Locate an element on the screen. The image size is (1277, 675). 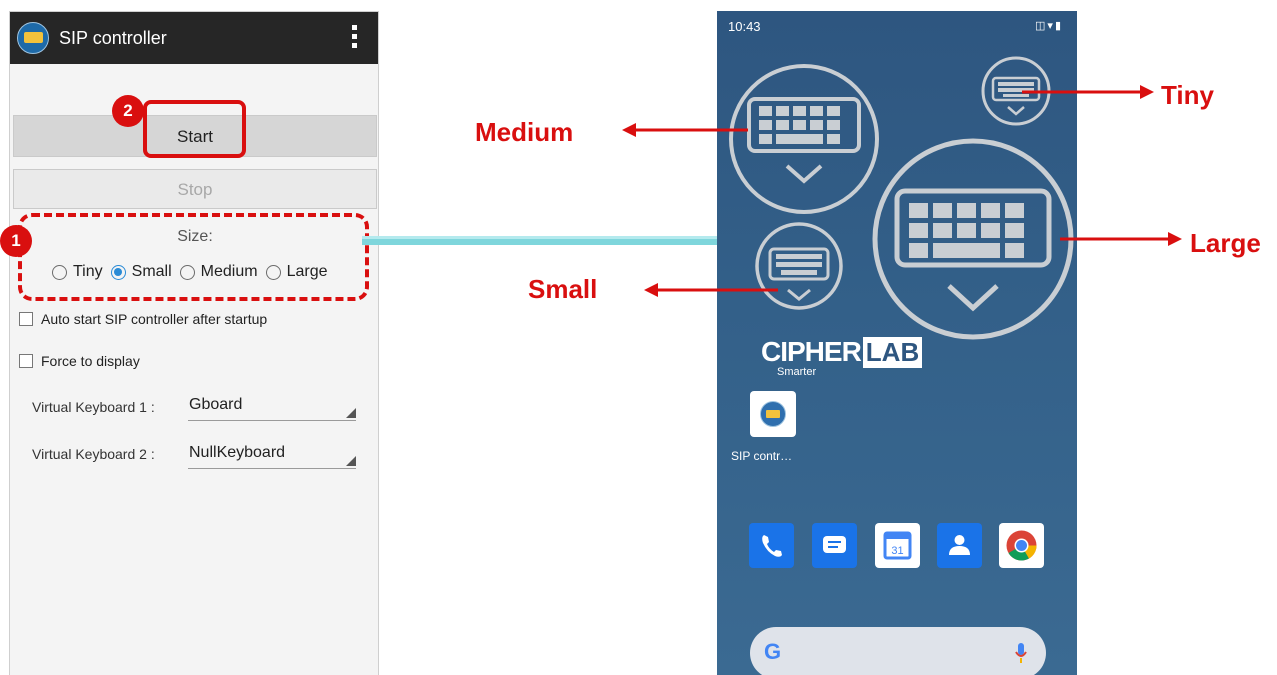
size-highlight-box is located at coordinates (193, 257).